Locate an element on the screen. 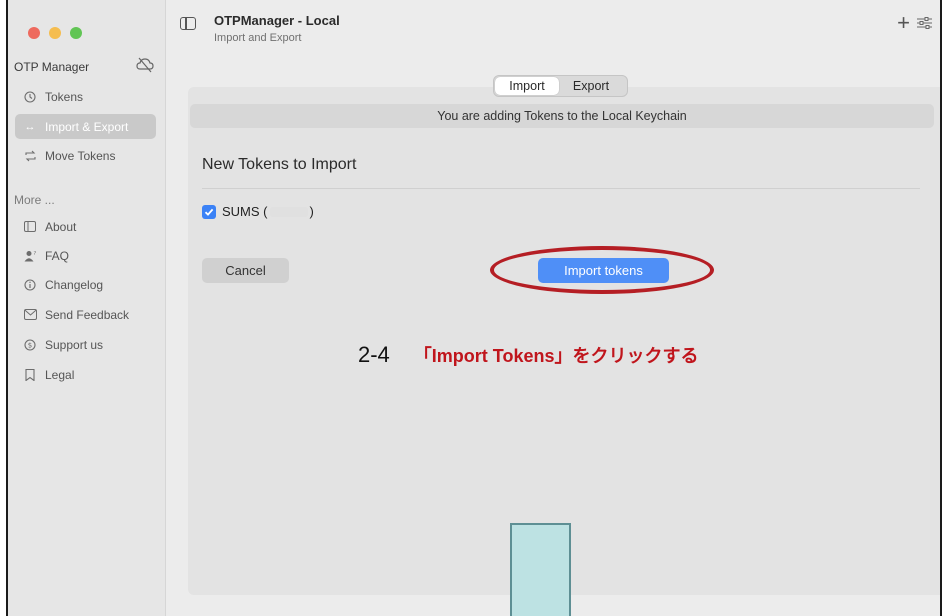 Image resolution: width=944 pixels, height=616 pixels. divider is located at coordinates (561, 188).